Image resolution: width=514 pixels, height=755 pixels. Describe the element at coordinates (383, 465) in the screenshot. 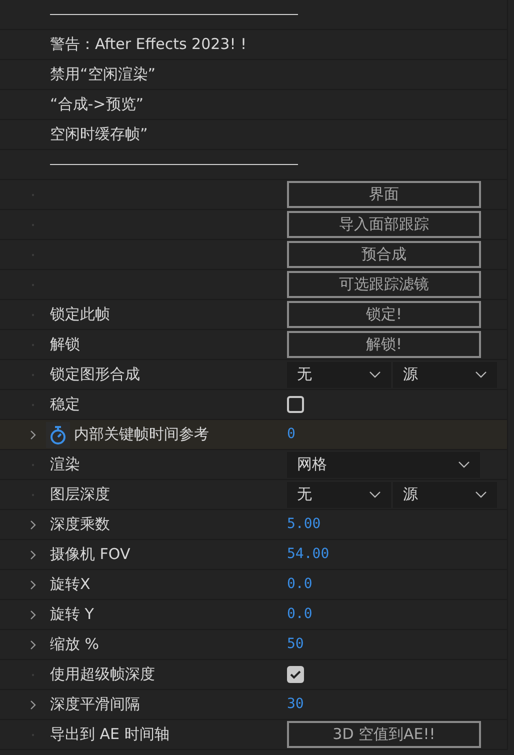

I see `dropdown: 网格` at that location.